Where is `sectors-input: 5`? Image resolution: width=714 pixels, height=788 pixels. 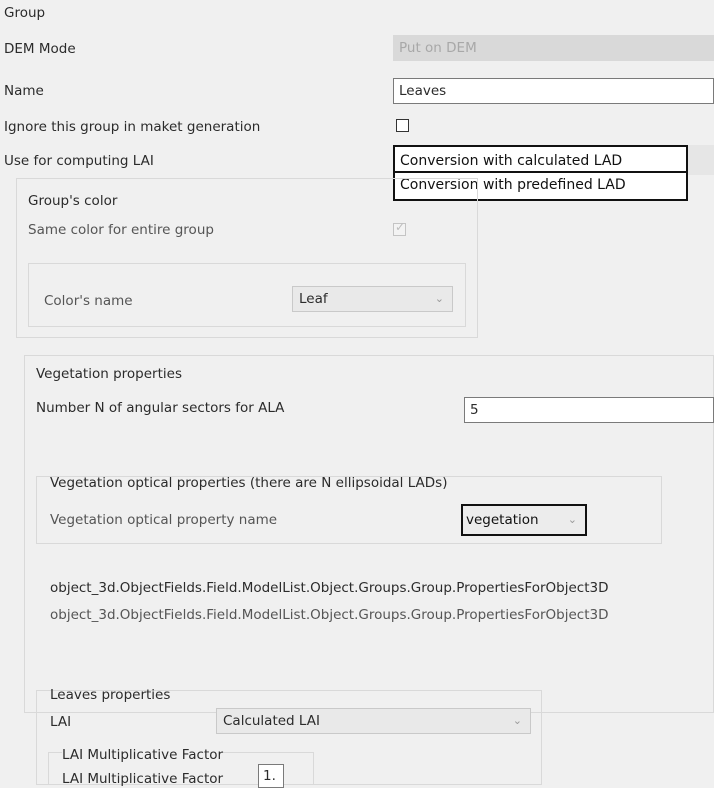
sectors-input: 5 is located at coordinates (589, 410).